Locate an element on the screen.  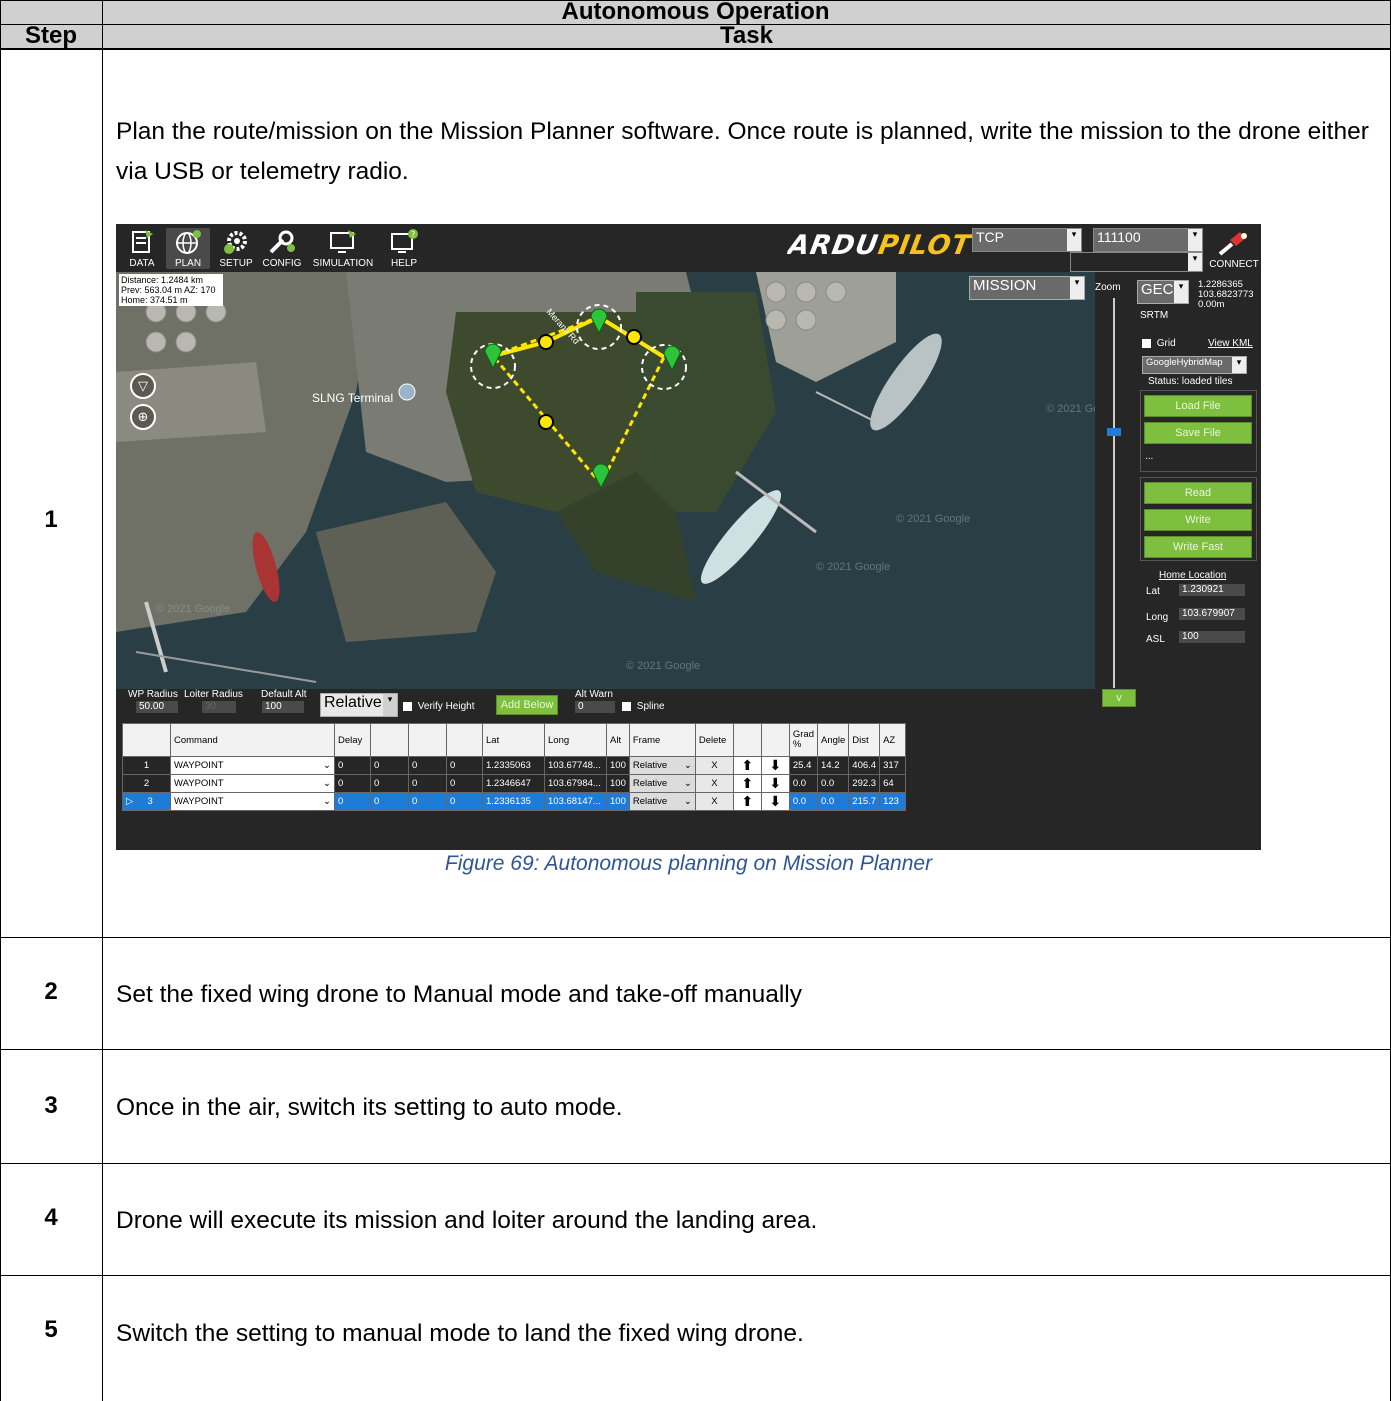
menu-label: HELP is located at coordinates (404, 263).